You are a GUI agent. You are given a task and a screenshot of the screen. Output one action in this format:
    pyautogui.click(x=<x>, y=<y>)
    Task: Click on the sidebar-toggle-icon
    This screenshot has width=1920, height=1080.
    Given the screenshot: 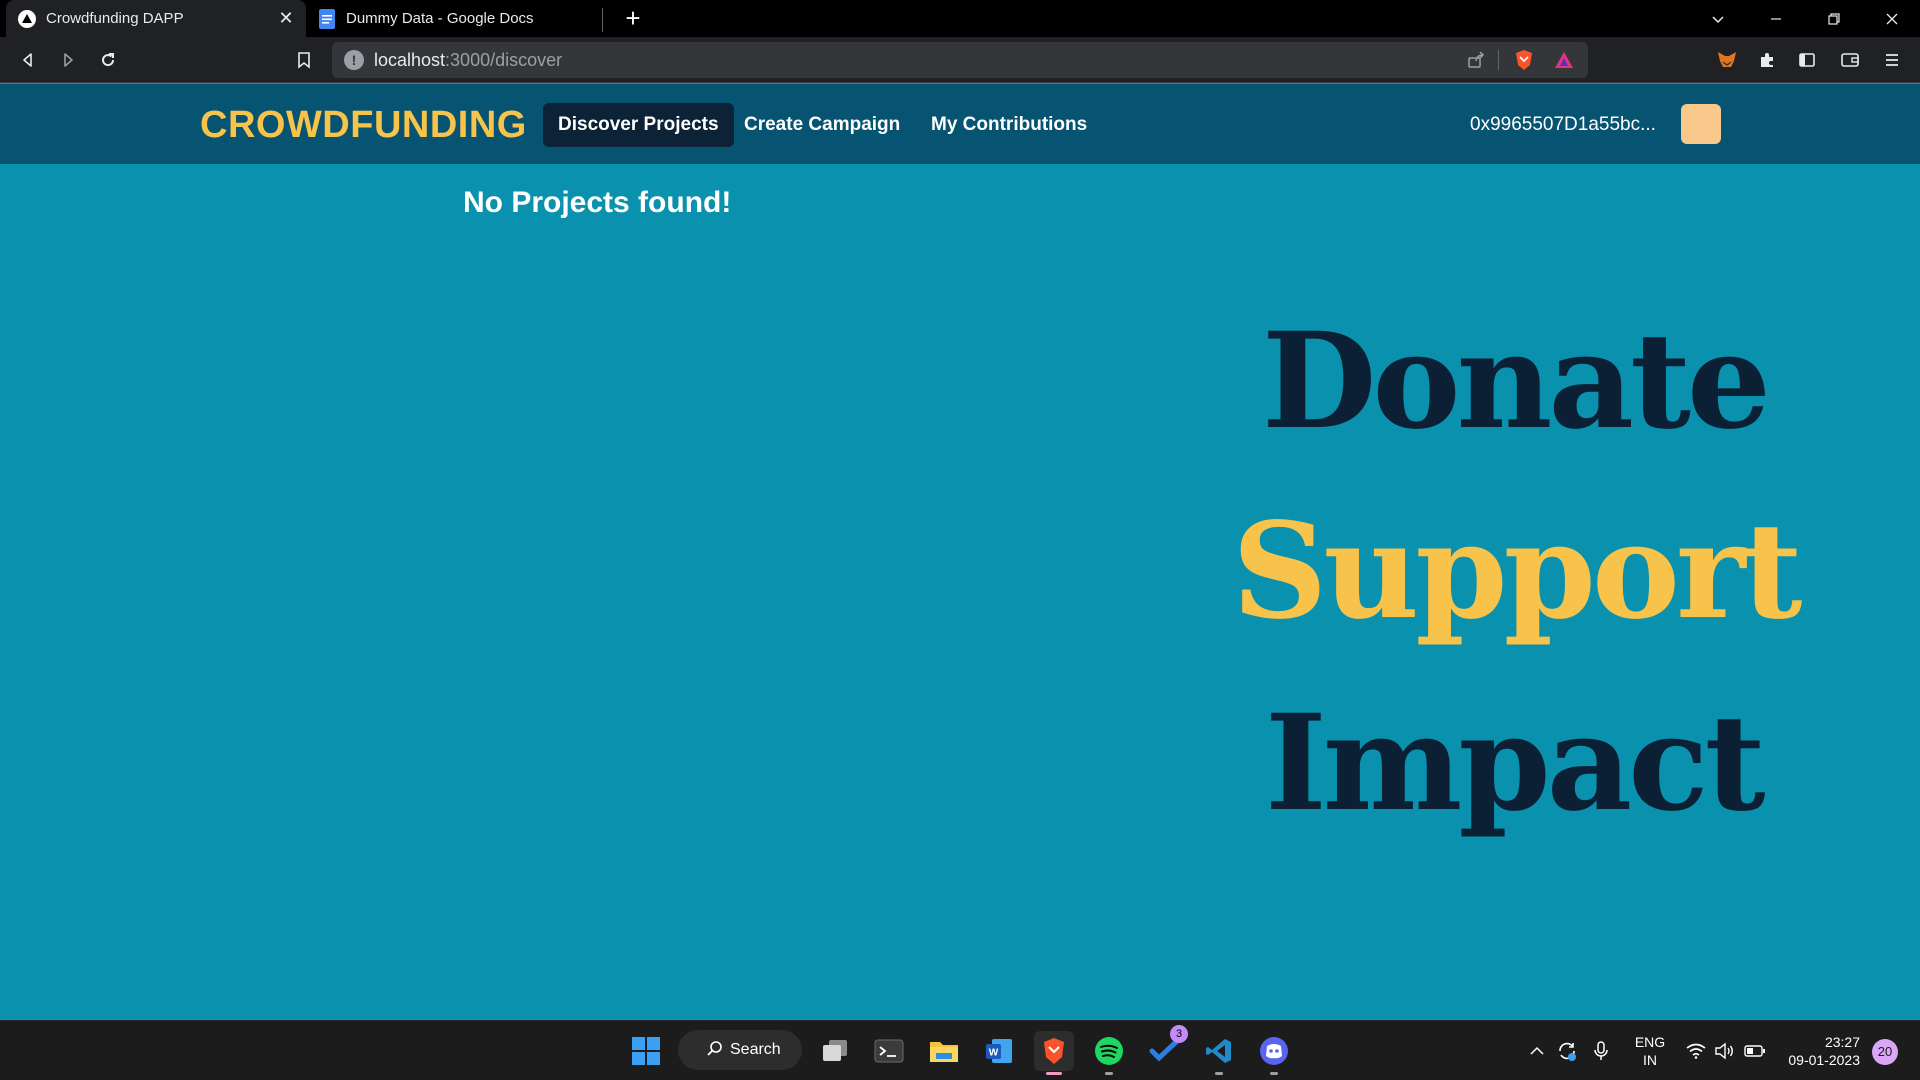 What is the action you would take?
    pyautogui.click(x=1807, y=60)
    